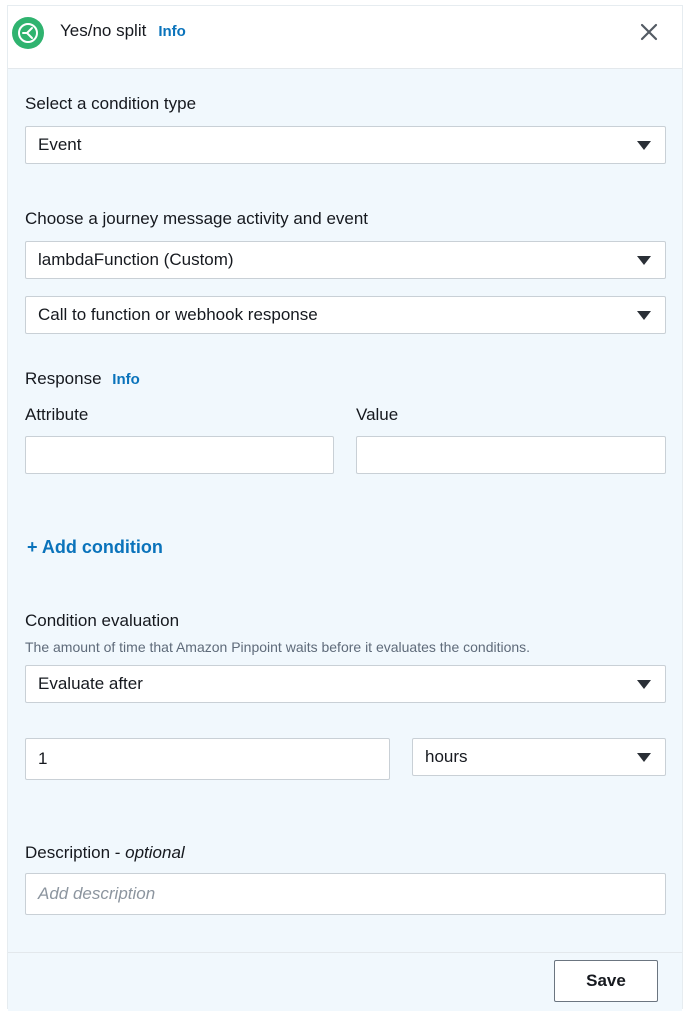 The height and width of the screenshot is (1012, 684). Describe the element at coordinates (60, 144) in the screenshot. I see `condition-type-value: Event` at that location.